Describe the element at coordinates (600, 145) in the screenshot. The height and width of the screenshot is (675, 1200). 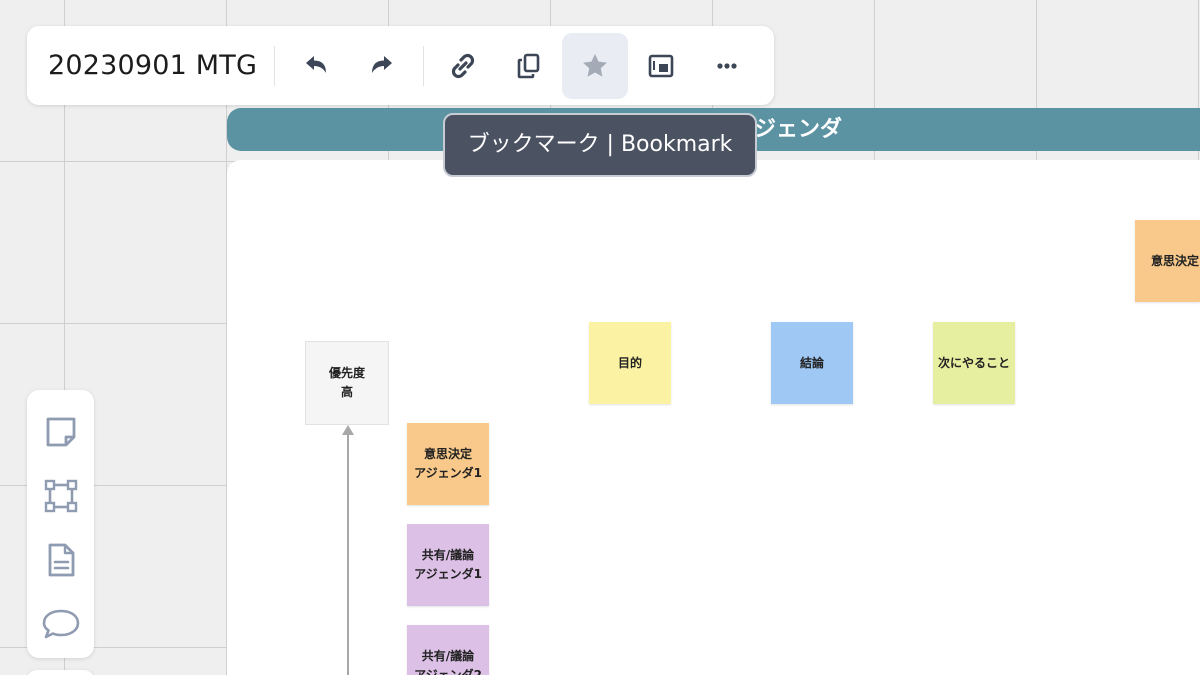
I see `bookmark-tooltip: ブックマーク | Bookmark` at that location.